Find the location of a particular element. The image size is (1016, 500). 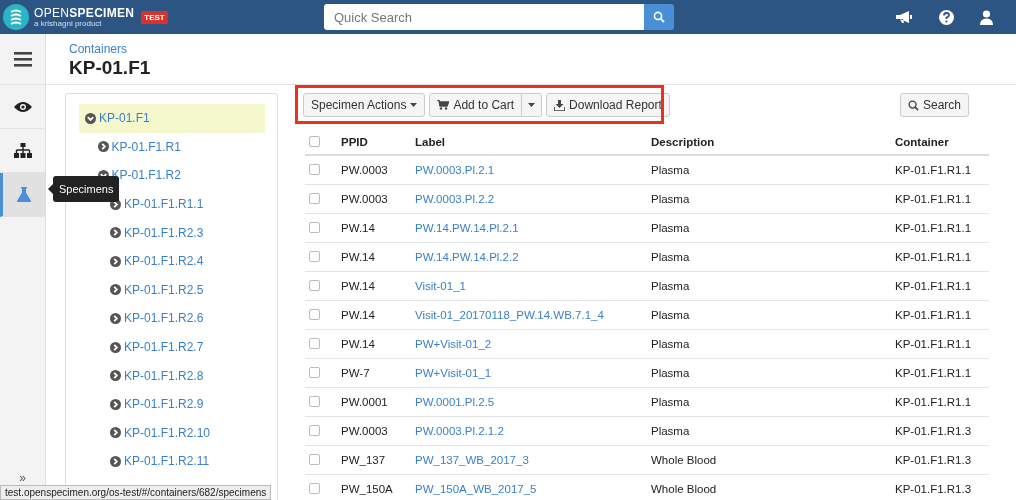

table-cell: PW.0001 is located at coordinates (378, 402).